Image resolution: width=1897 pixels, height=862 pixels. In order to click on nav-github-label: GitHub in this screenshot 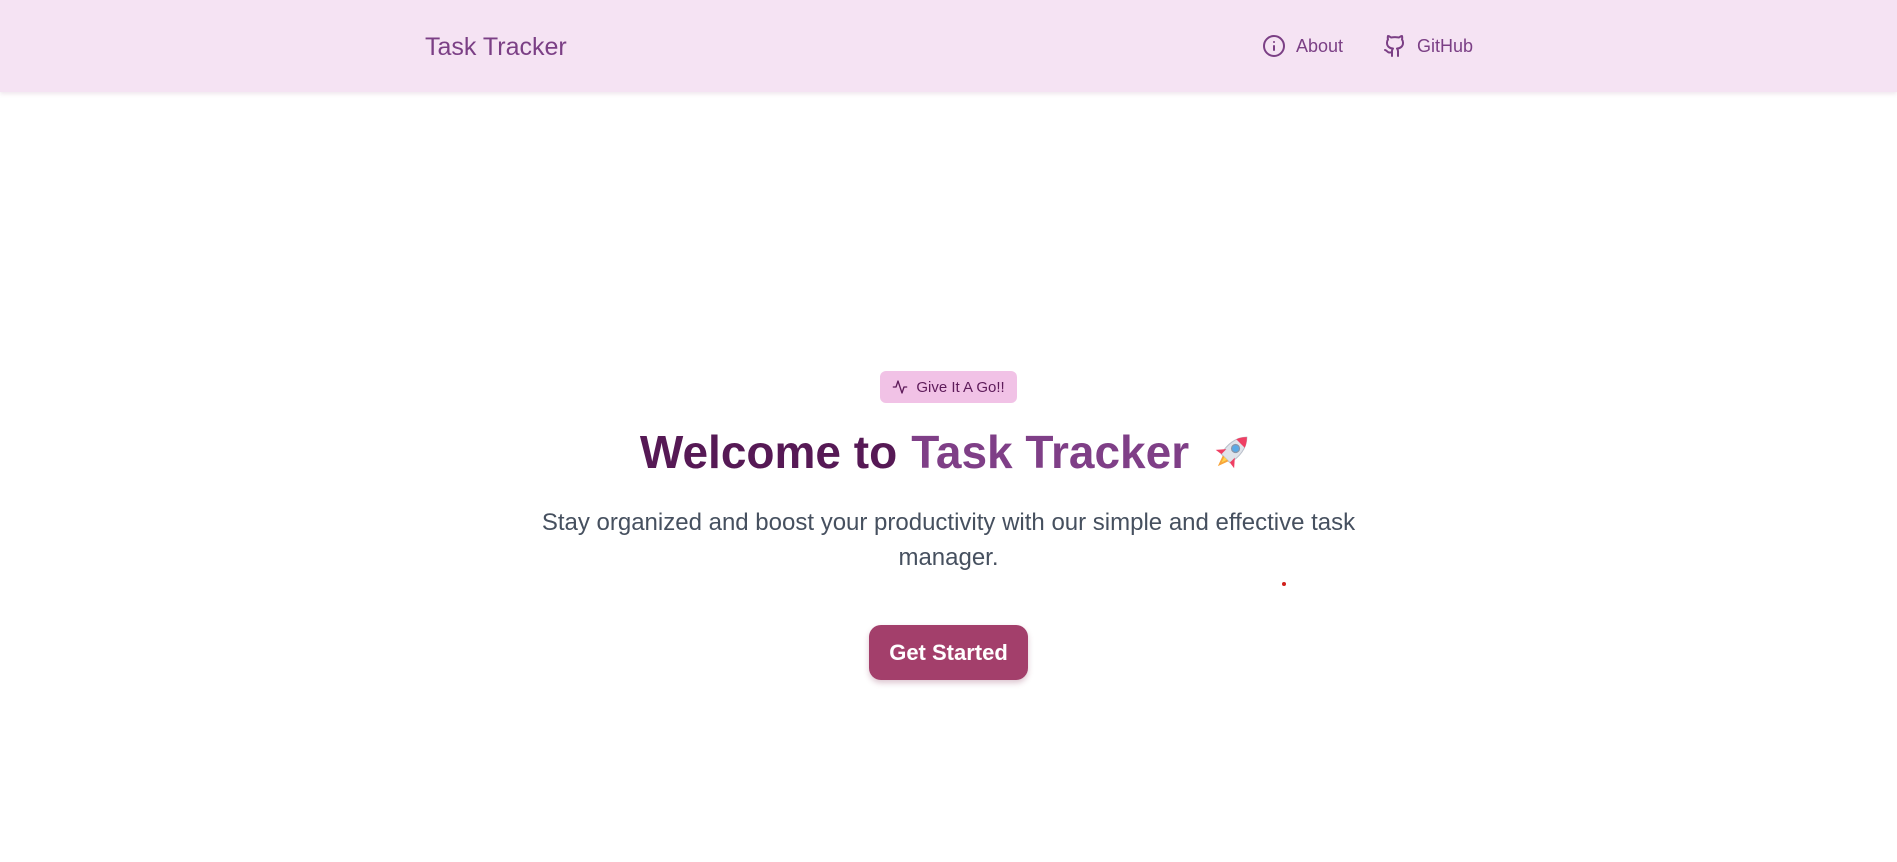, I will do `click(1445, 46)`.